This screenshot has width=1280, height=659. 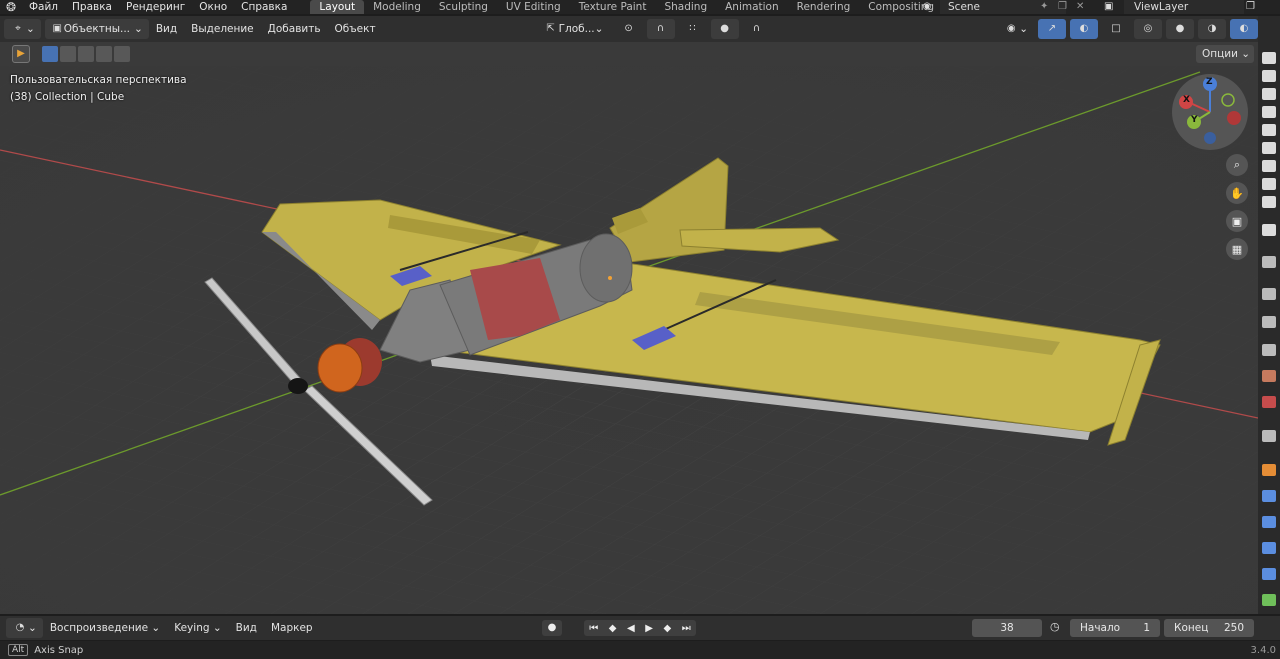 What do you see at coordinates (50, 54) in the screenshot?
I see `select-mode-new-icon` at bounding box center [50, 54].